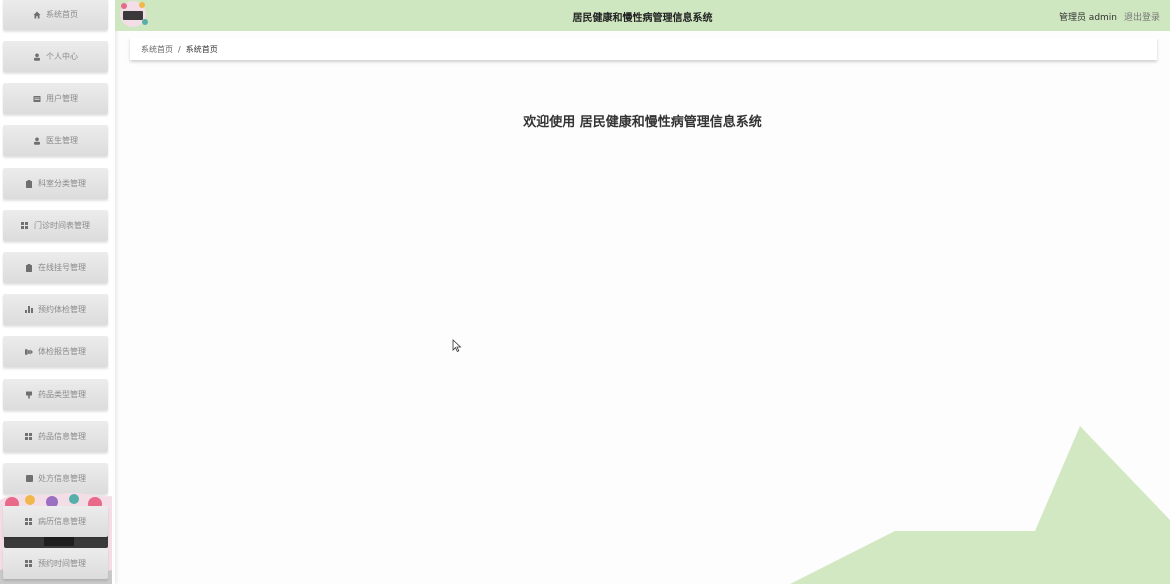 The image size is (1170, 584). I want to click on breadcrumb: 系统首页 / 系统首页, so click(643, 49).